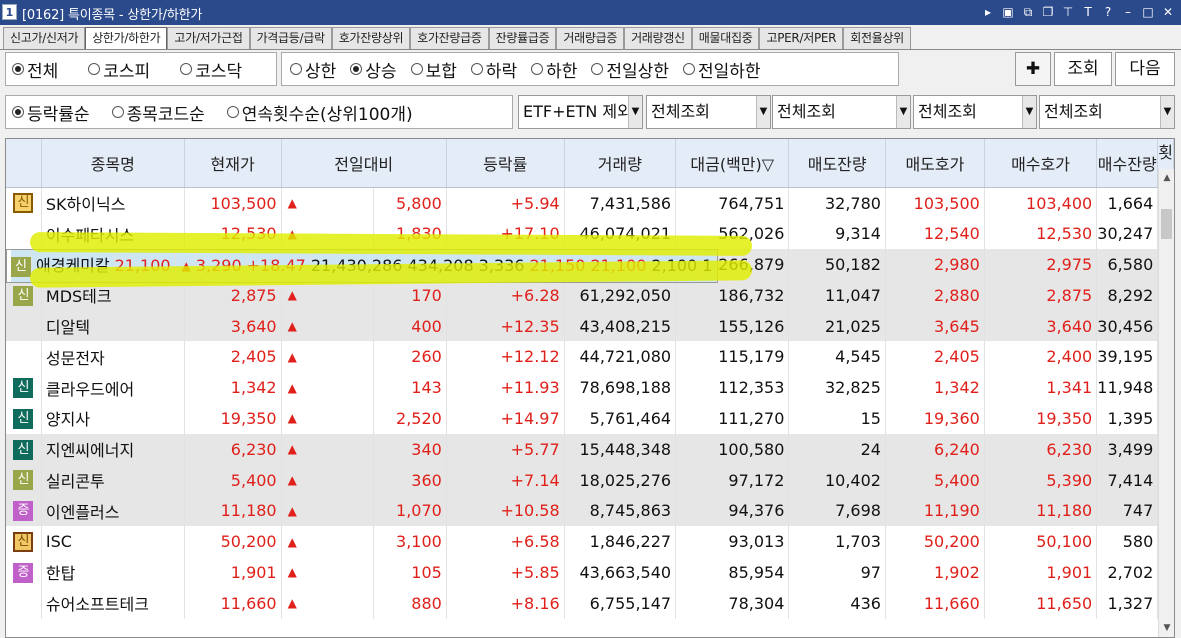 The width and height of the screenshot is (1181, 638). What do you see at coordinates (505, 163) in the screenshot?
I see `column-header: 등락률` at bounding box center [505, 163].